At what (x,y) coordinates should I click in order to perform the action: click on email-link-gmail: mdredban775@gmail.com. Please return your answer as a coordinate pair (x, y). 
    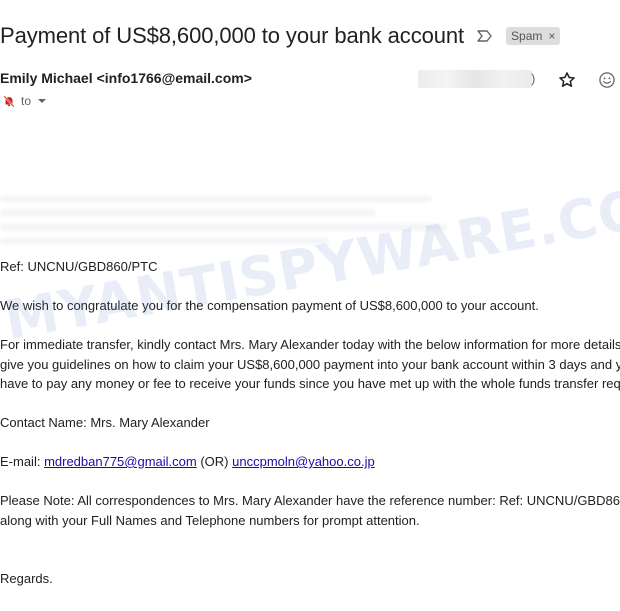
    Looking at the image, I should click on (120, 461).